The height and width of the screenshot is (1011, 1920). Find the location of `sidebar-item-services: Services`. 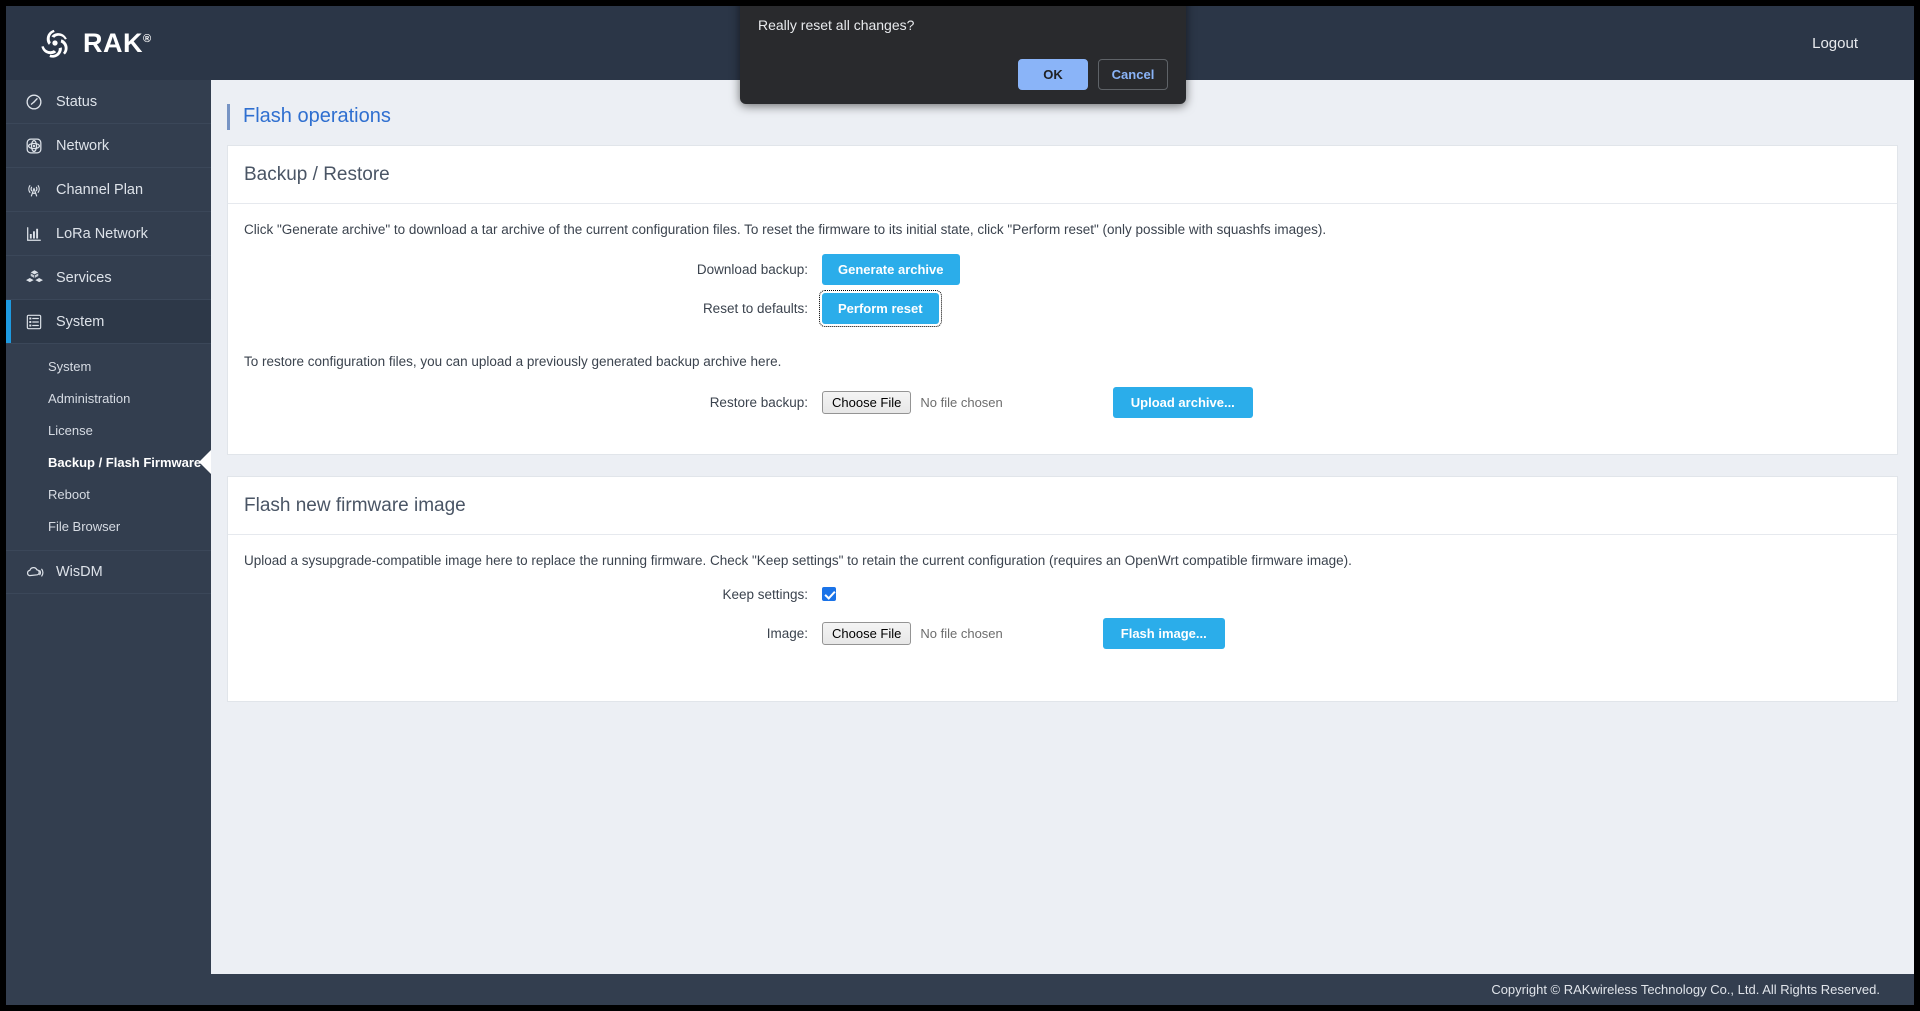

sidebar-item-services: Services is located at coordinates (108, 278).